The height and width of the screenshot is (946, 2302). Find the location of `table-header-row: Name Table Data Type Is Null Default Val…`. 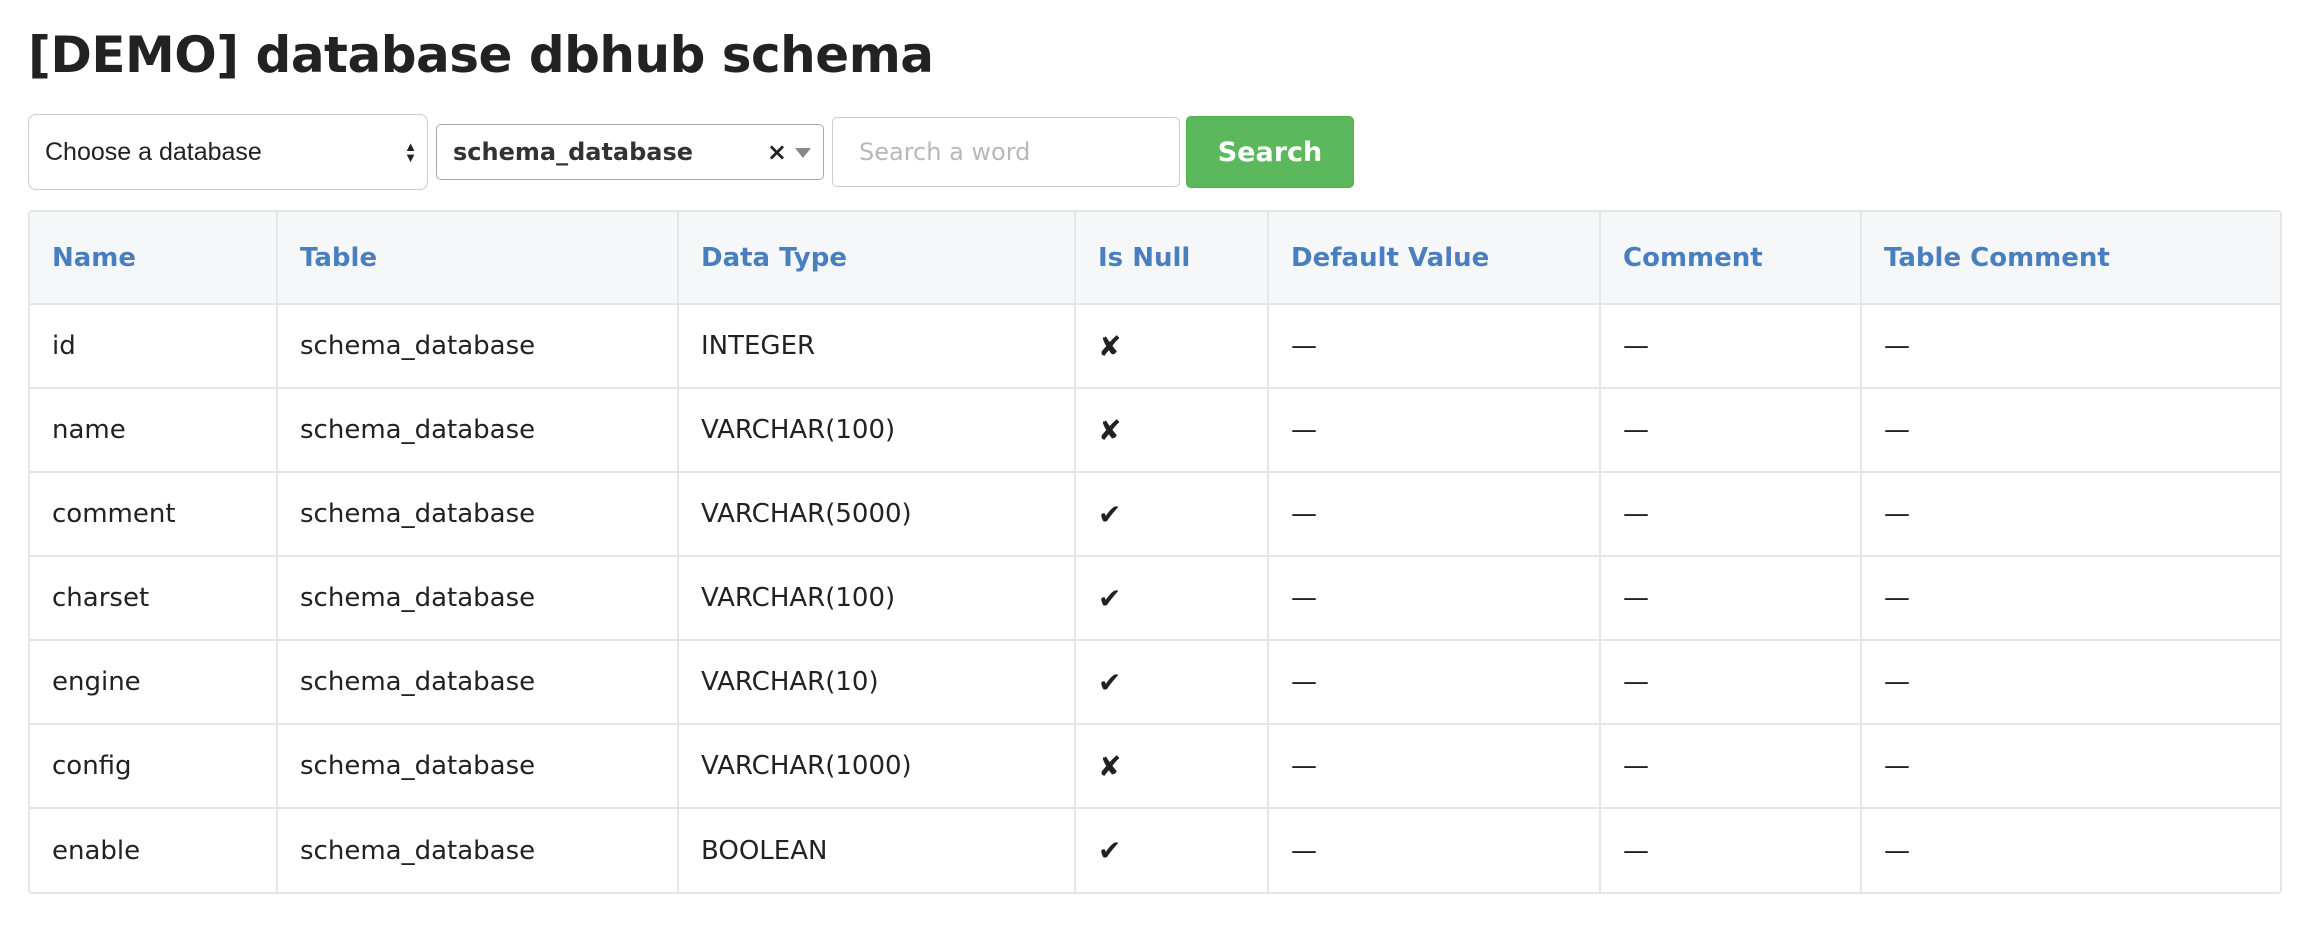

table-header-row: Name Table Data Type Is Null Default Val… is located at coordinates (1155, 258).